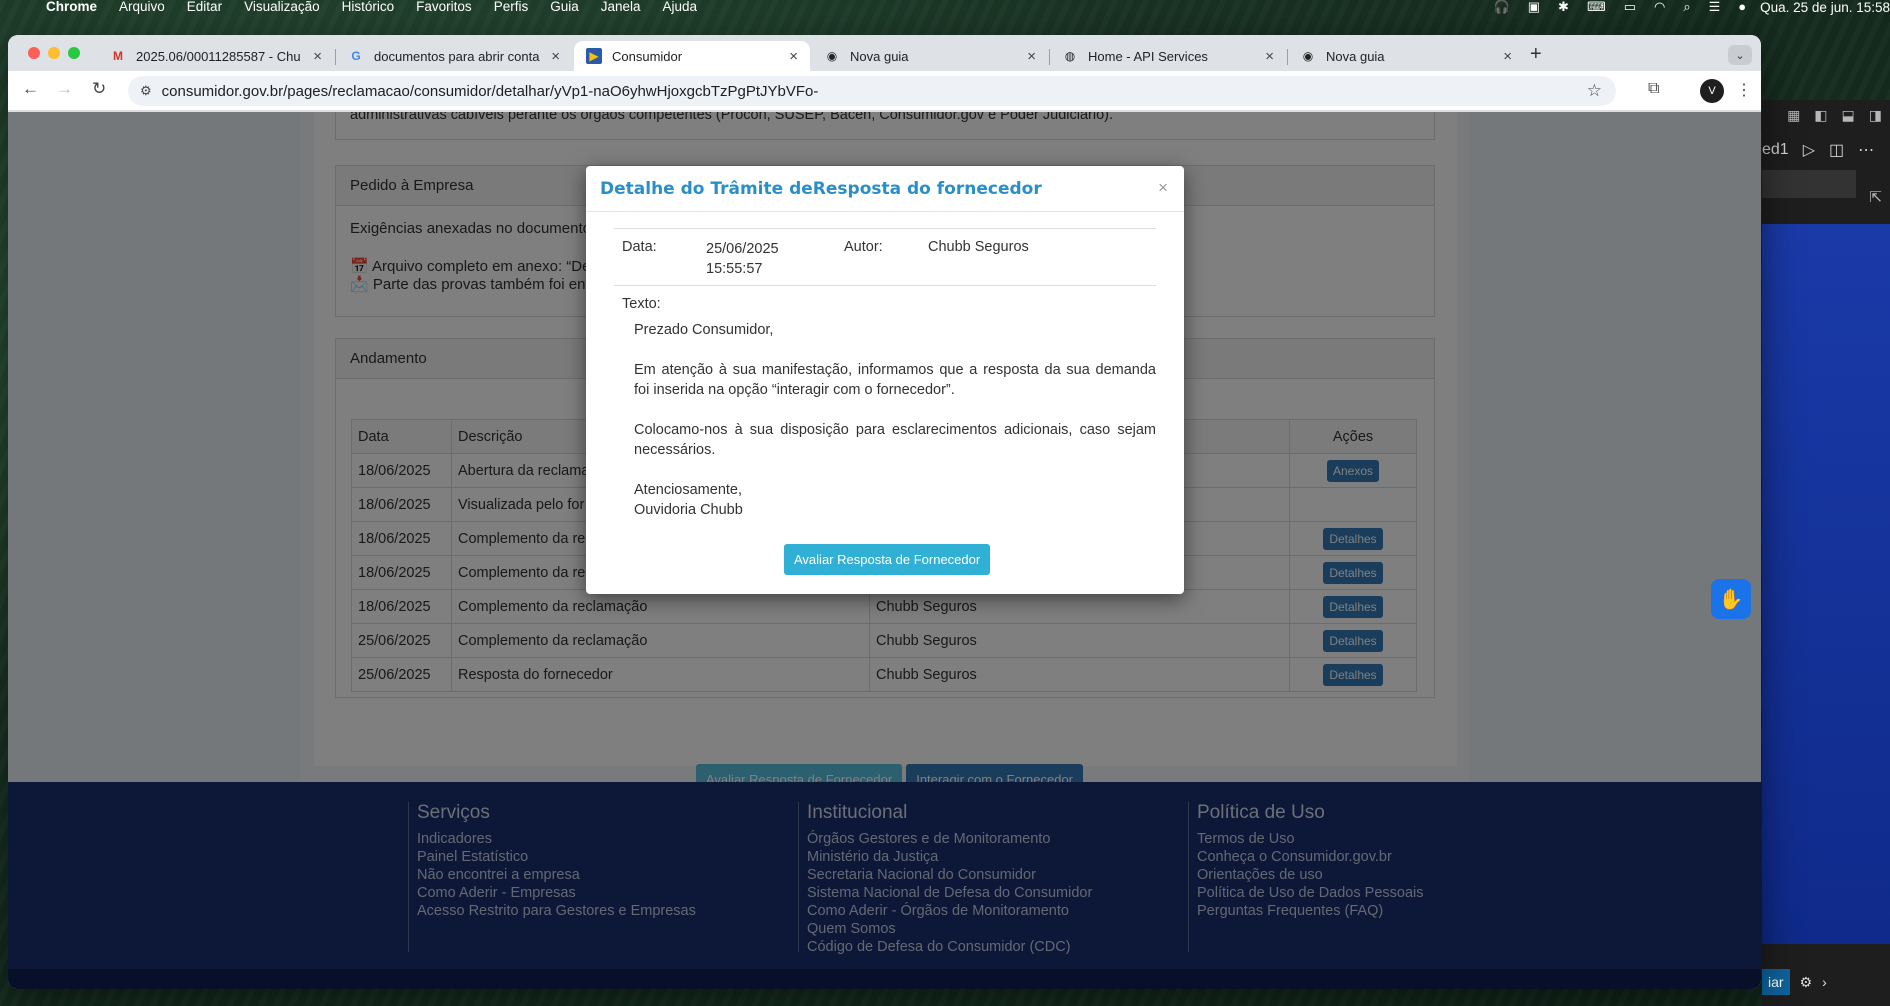 Image resolution: width=1890 pixels, height=1006 pixels. Describe the element at coordinates (1806, 982) in the screenshot. I see `gear-icon: ⚙` at that location.